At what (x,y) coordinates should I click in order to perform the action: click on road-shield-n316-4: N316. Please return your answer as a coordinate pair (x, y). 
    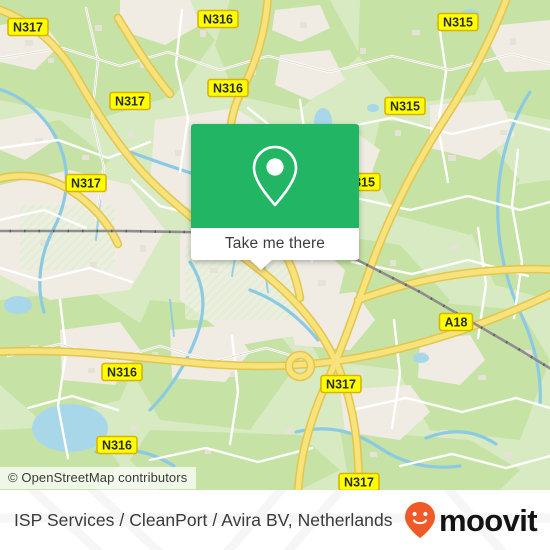
    Looking at the image, I should click on (228, 88).